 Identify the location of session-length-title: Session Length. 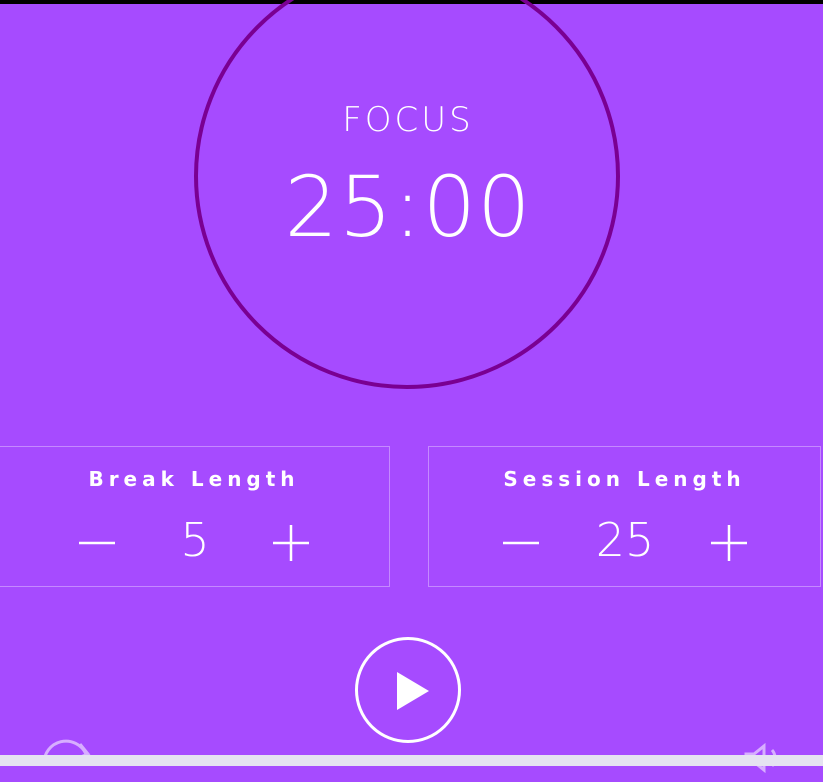
(624, 479).